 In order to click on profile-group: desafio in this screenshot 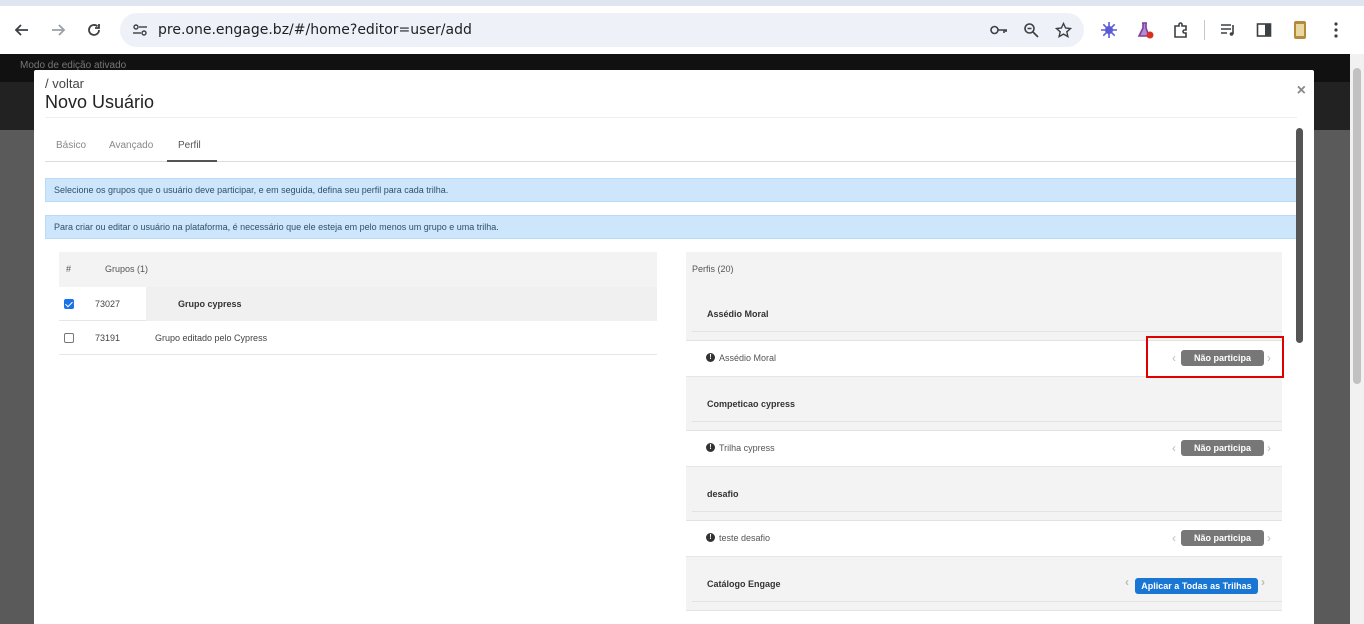, I will do `click(984, 494)`.